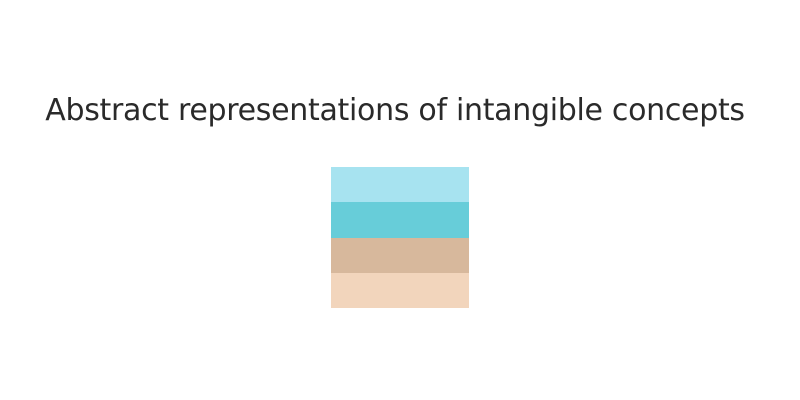 Image resolution: width=800 pixels, height=400 pixels. I want to click on color-swatch-stack, so click(400, 237).